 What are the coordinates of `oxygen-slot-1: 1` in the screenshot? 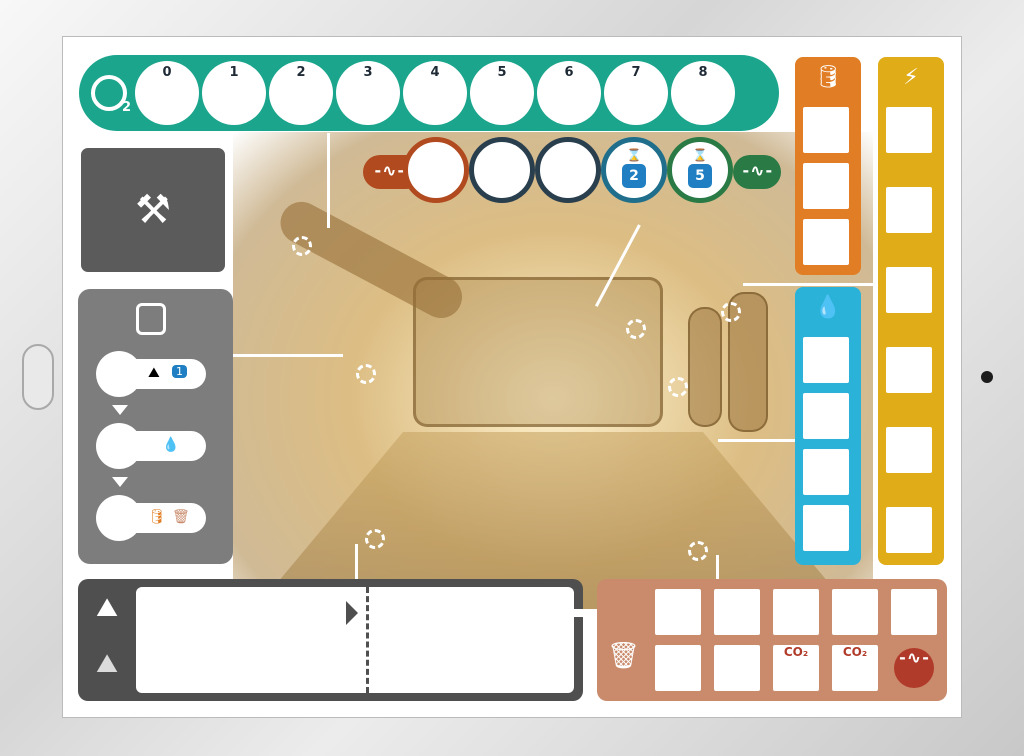 It's located at (234, 93).